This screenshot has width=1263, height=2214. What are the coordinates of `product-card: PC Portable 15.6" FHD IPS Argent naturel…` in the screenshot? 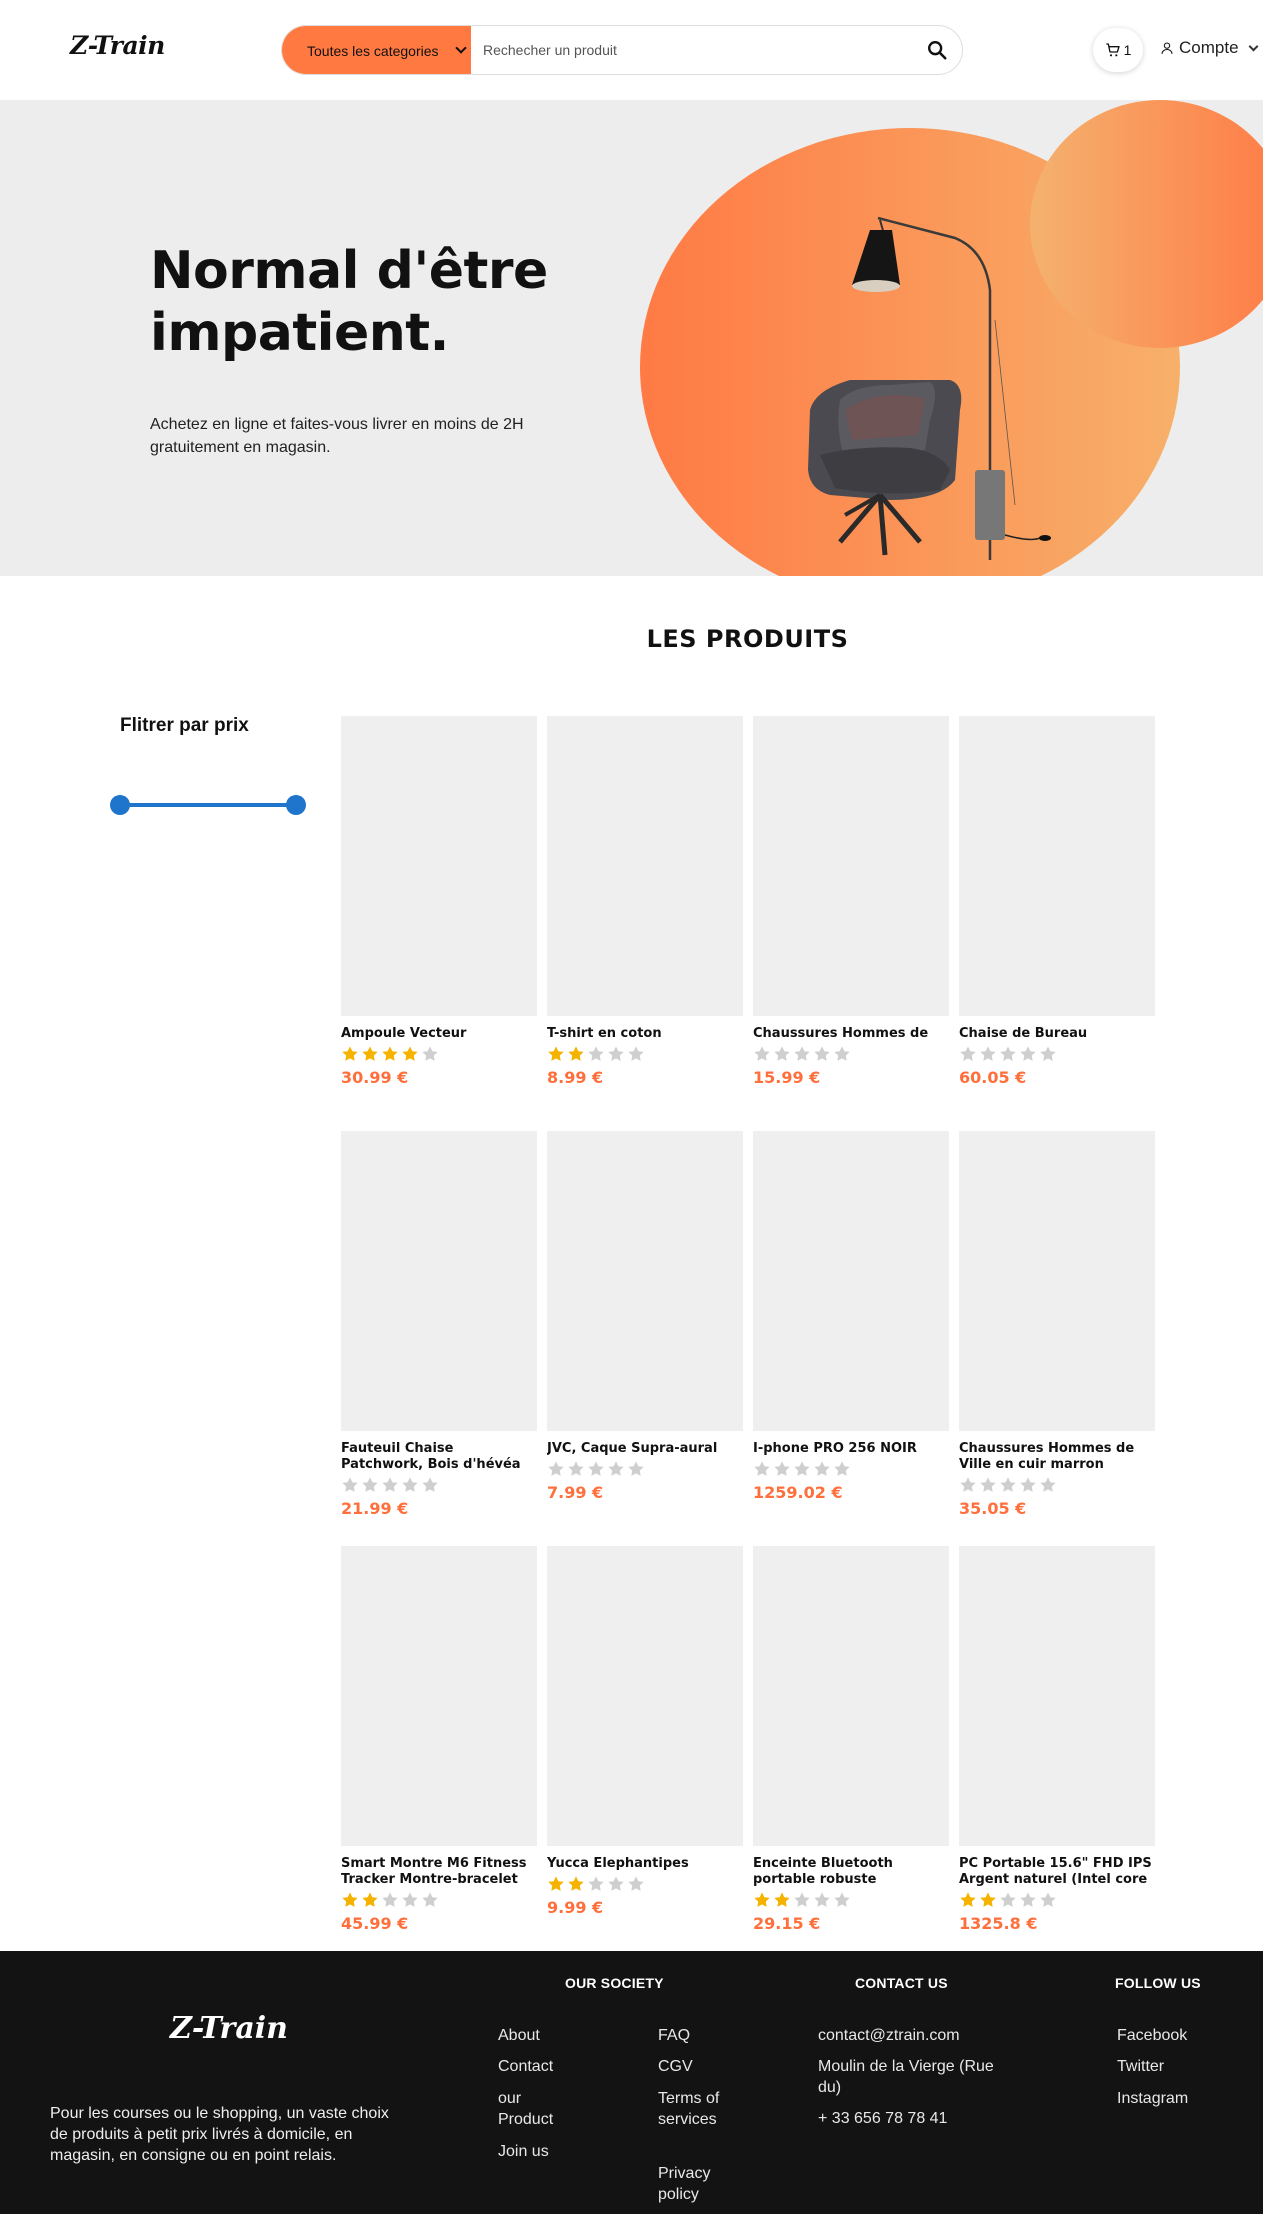 It's located at (1057, 1739).